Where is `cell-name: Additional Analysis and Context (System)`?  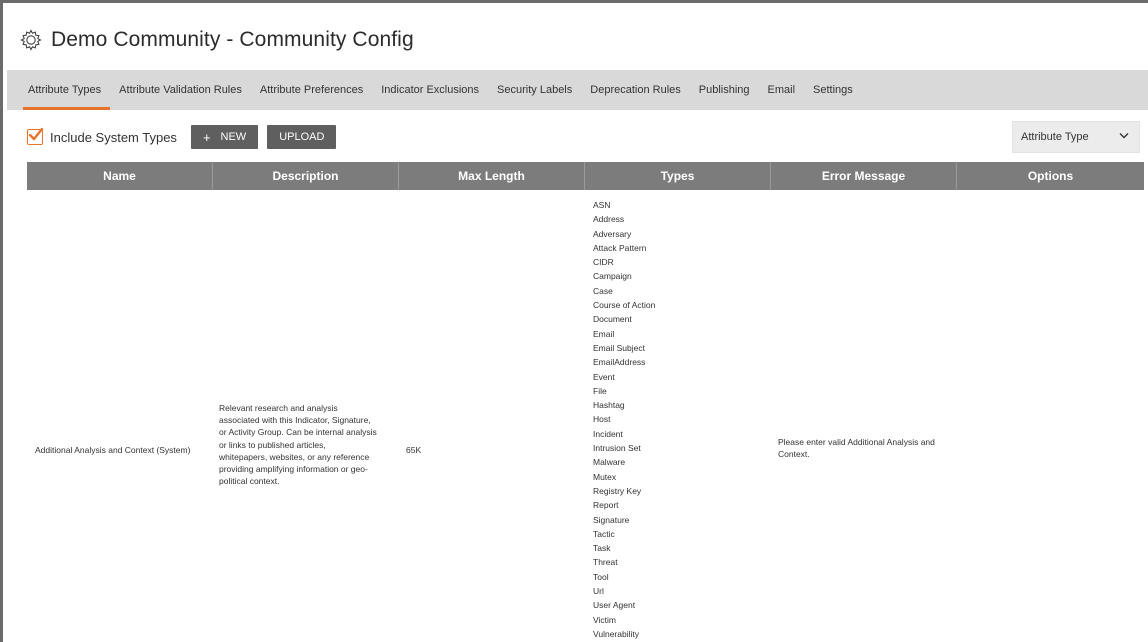
cell-name: Additional Analysis and Context (System) is located at coordinates (113, 450).